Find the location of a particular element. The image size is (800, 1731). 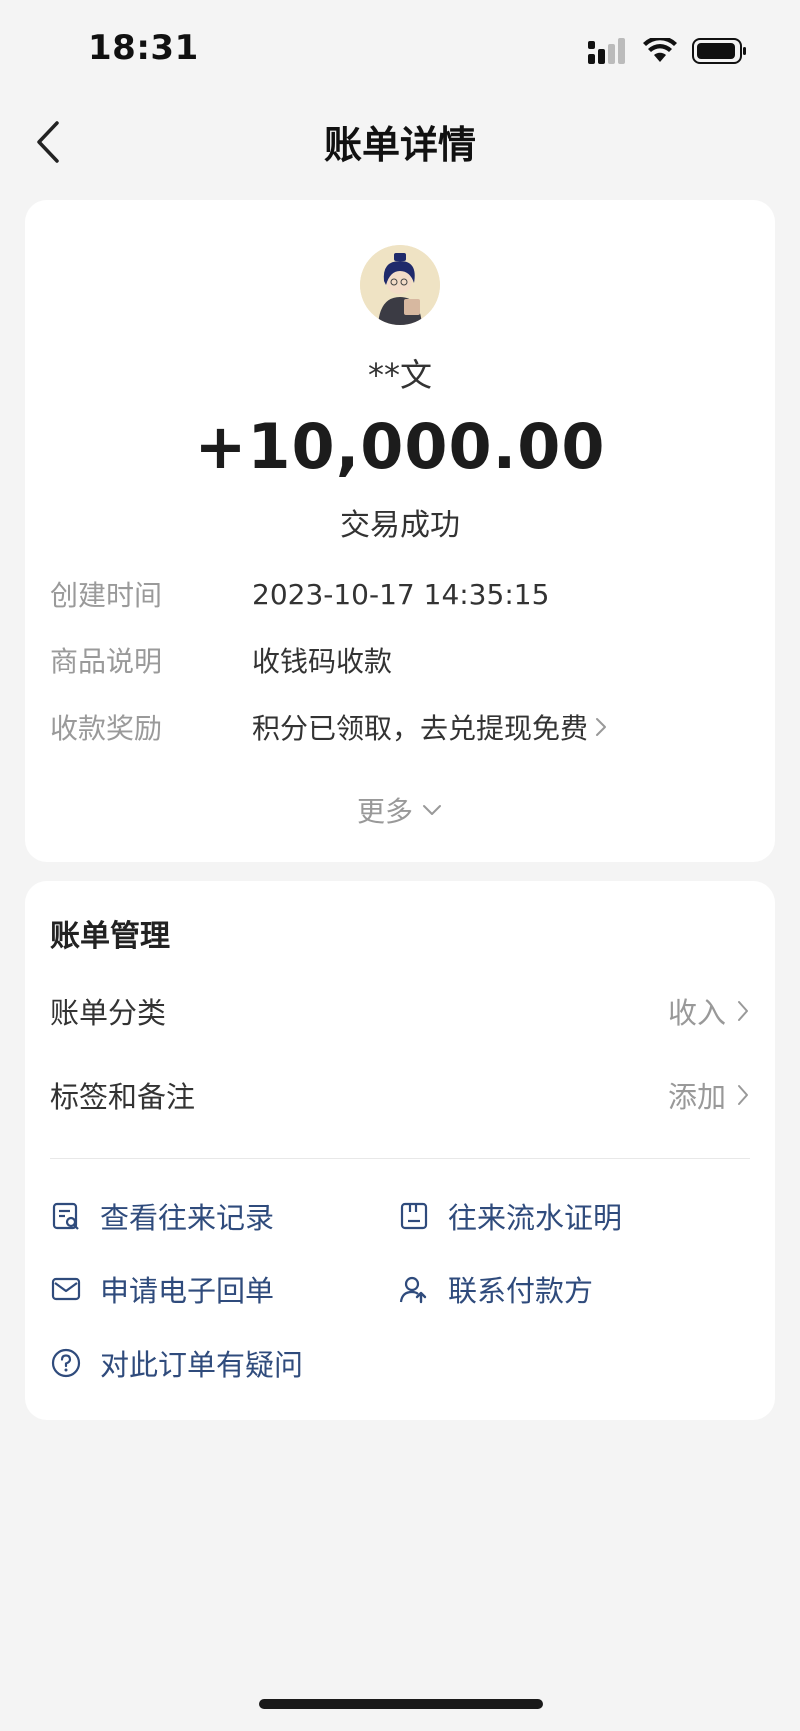

e-receipt-button: 申请电子回单 is located at coordinates (162, 1289).